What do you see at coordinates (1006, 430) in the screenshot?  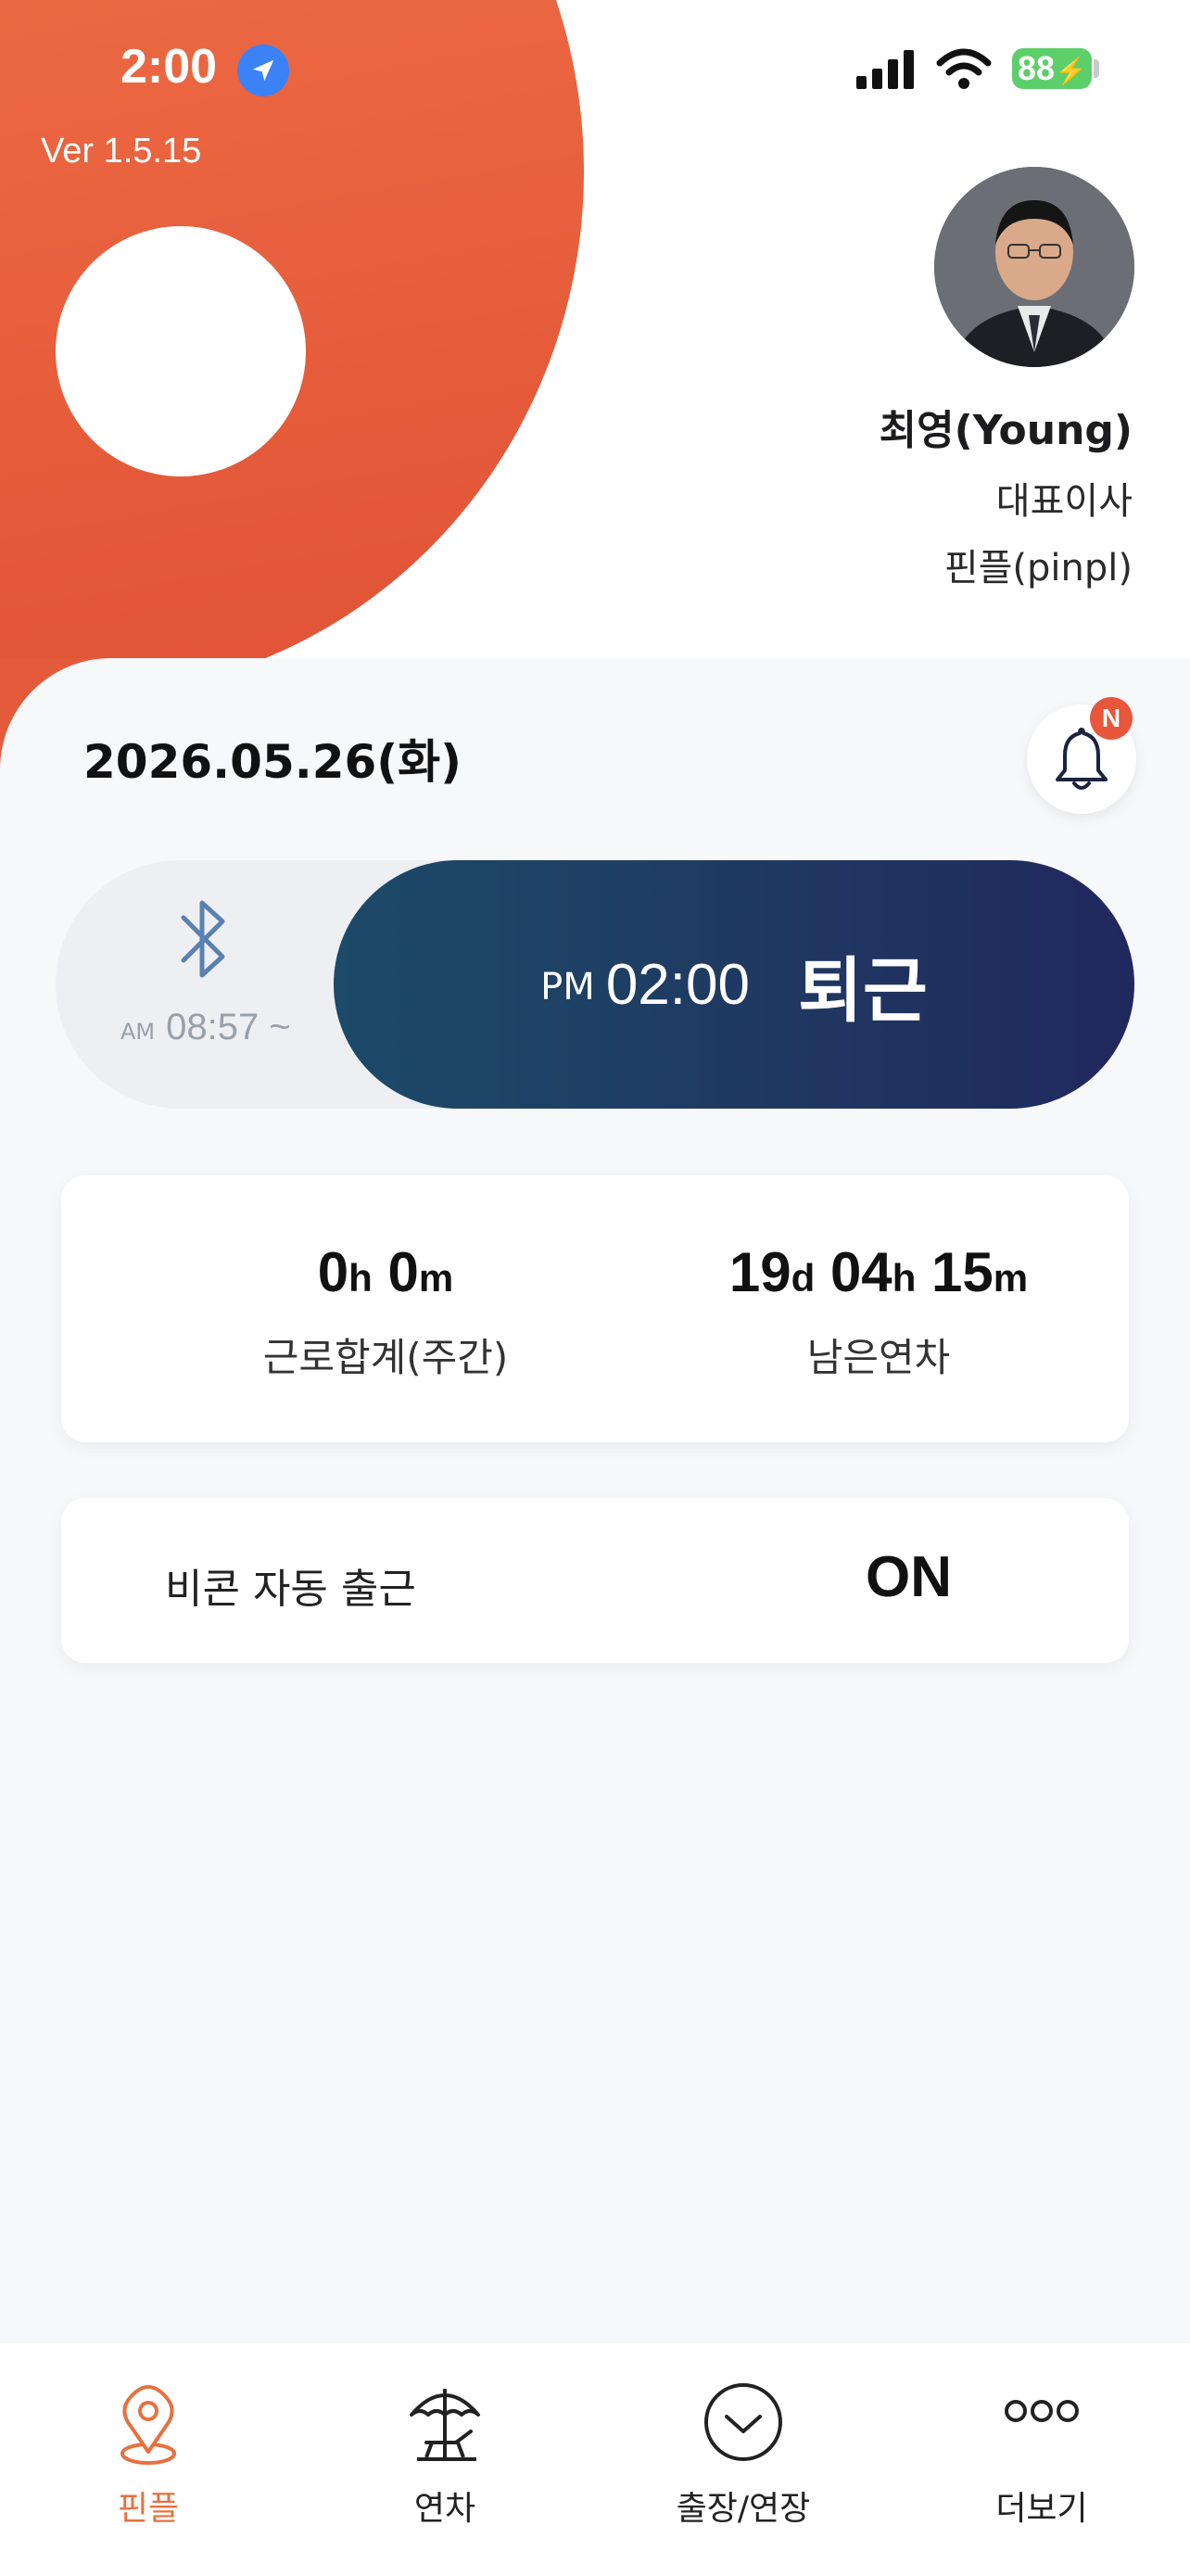 I see `user-name: 최영(Young)` at bounding box center [1006, 430].